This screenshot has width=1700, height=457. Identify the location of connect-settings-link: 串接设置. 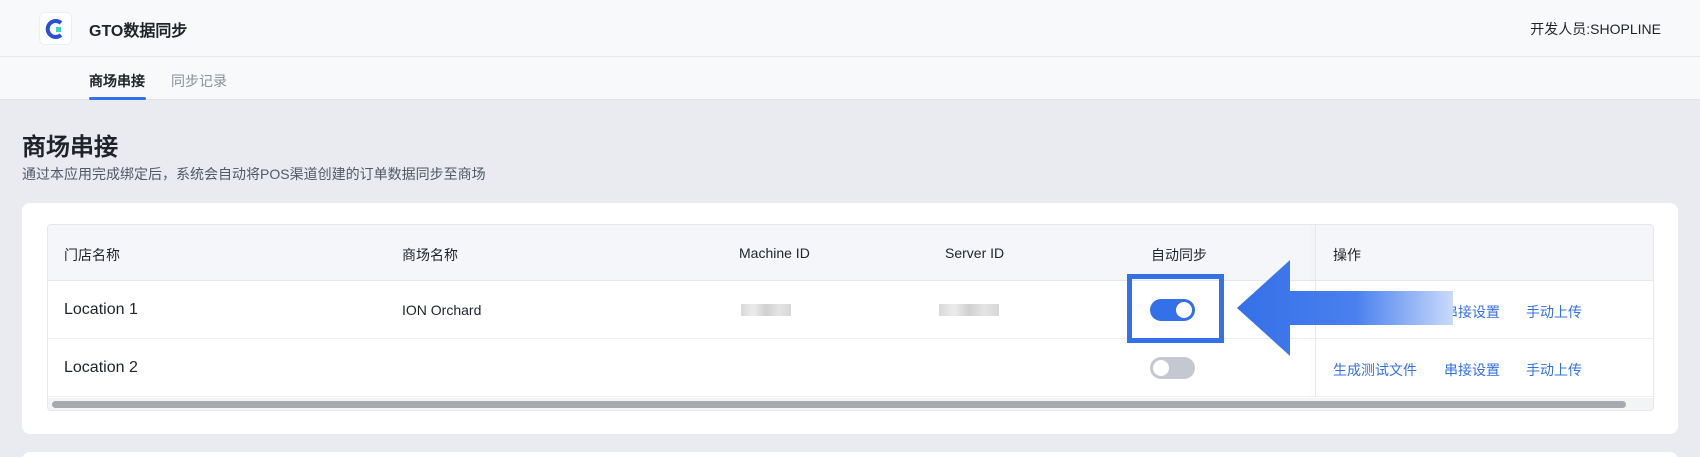
(1472, 370).